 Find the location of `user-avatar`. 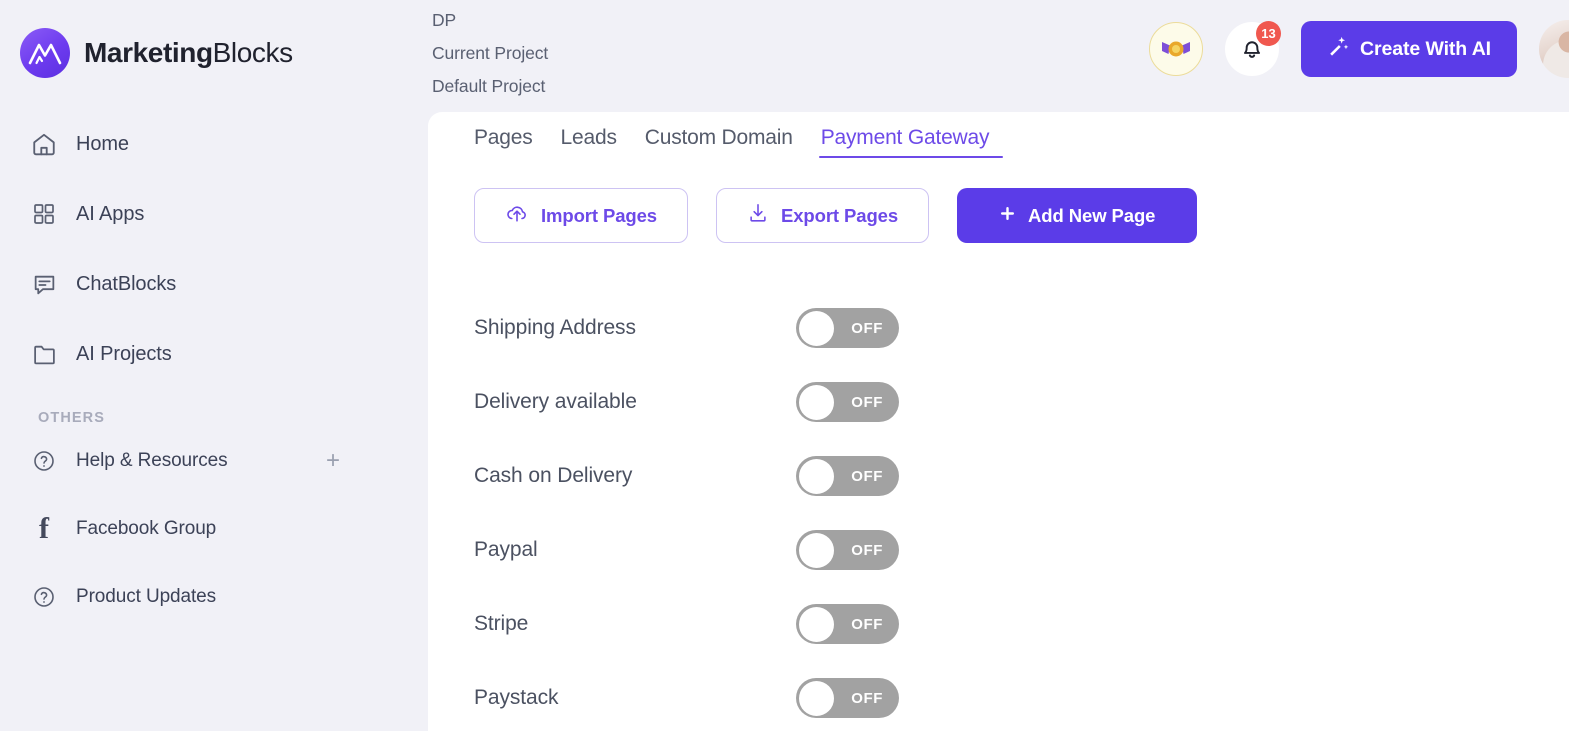

user-avatar is located at coordinates (1554, 49).